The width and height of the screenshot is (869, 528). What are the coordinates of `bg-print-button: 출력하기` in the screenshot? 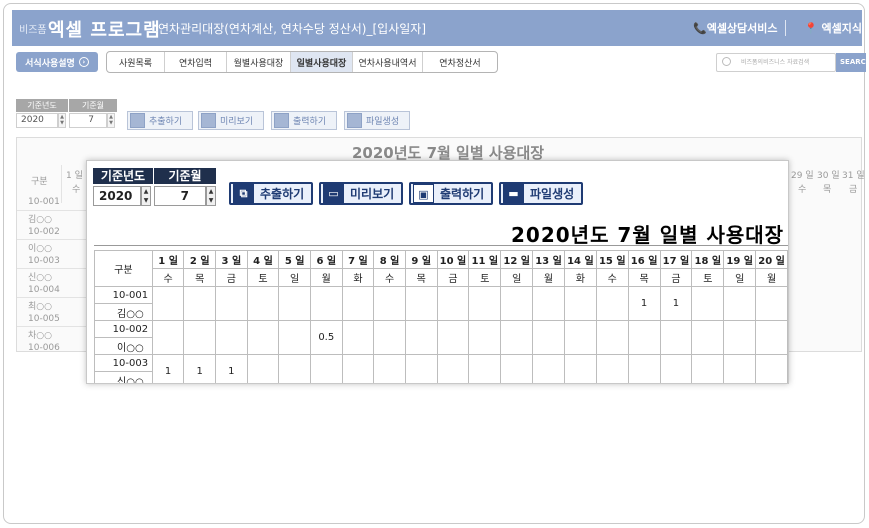 It's located at (304, 120).